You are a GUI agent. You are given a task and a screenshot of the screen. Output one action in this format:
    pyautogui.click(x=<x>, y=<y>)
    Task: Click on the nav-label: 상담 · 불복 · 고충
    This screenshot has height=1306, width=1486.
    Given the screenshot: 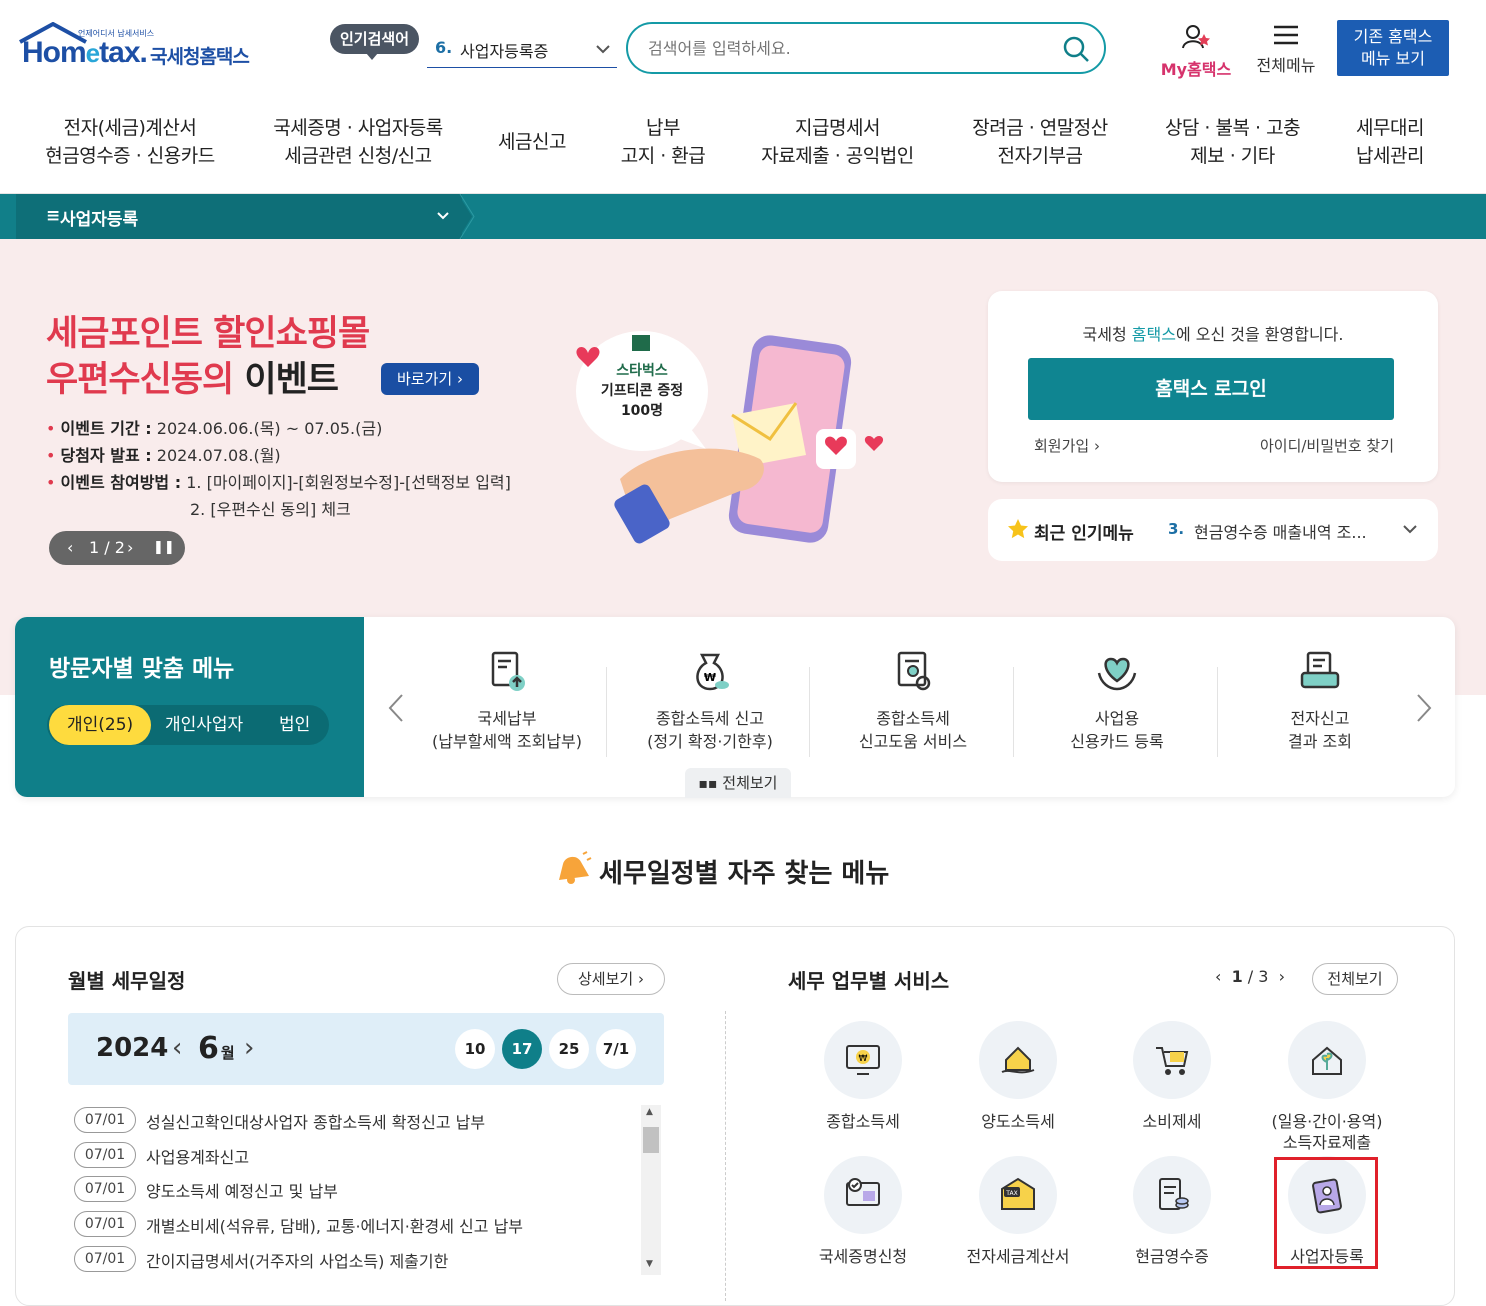 What is the action you would take?
    pyautogui.click(x=1232, y=128)
    